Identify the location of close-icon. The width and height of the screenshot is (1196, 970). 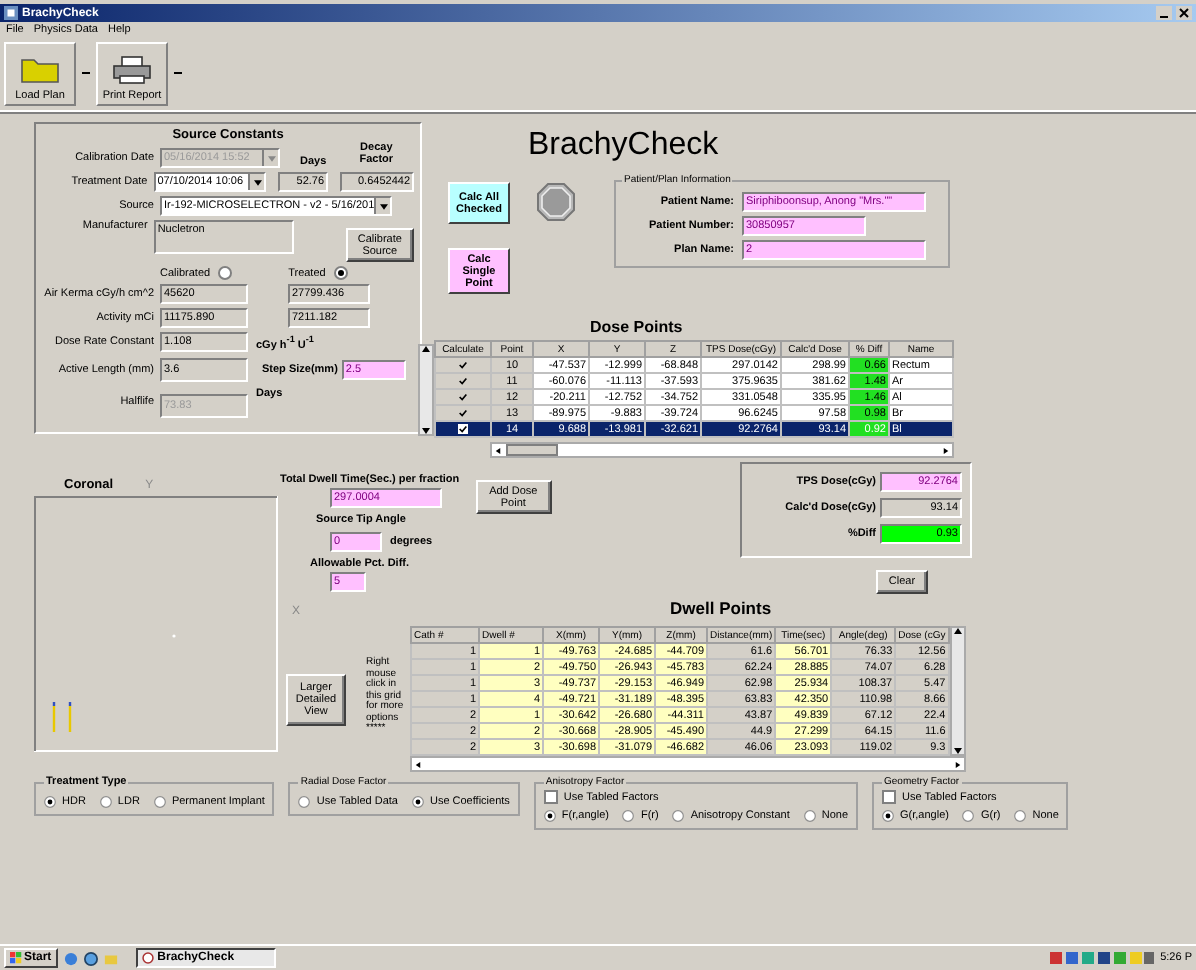
(1184, 13).